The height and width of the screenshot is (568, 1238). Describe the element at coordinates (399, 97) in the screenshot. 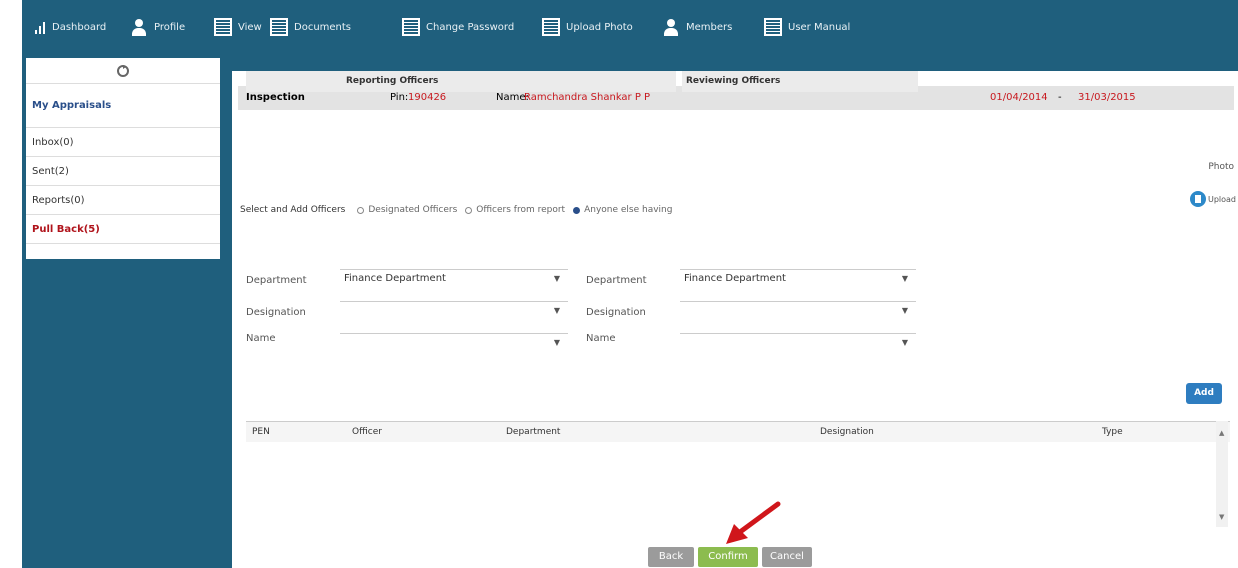

I see `pin-label: Pin:` at that location.